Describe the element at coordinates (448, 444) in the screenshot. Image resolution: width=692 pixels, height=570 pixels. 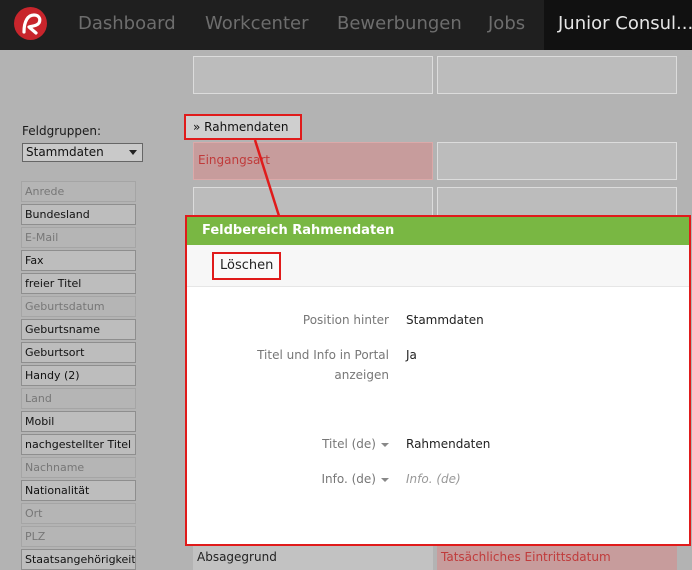
I see `title-value: Rahmendaten` at that location.